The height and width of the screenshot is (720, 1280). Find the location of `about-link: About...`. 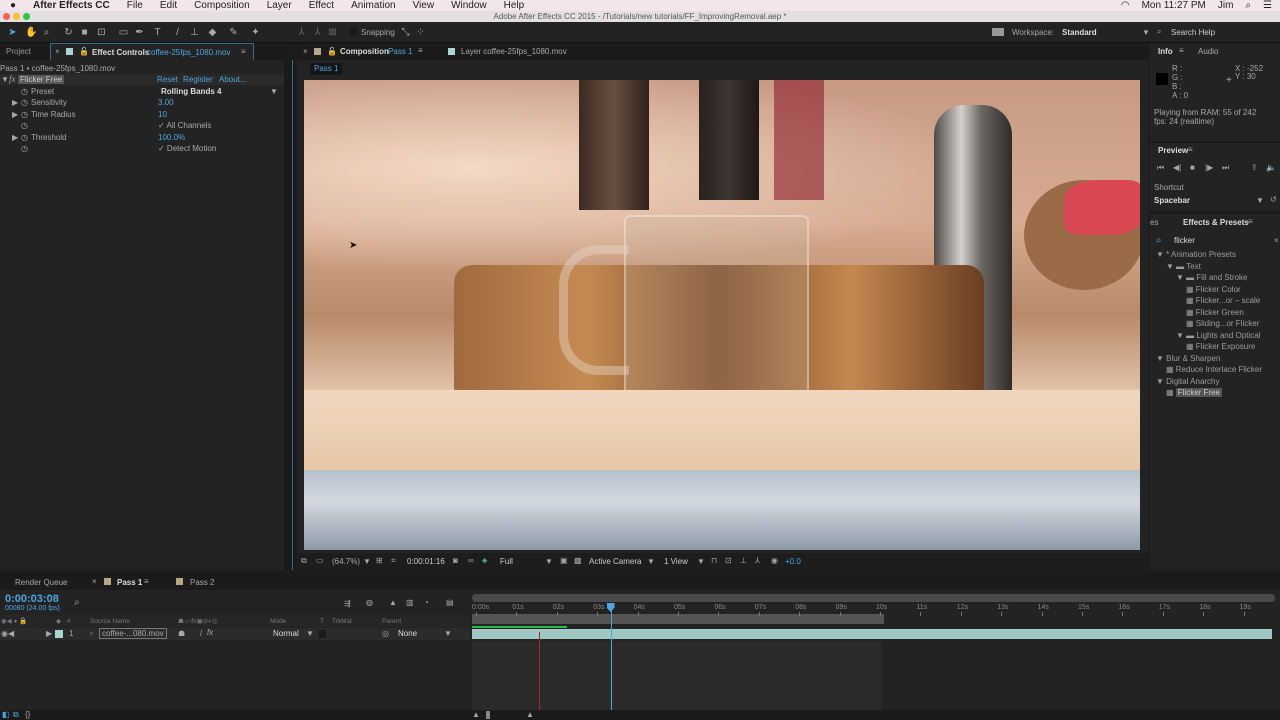

about-link: About... is located at coordinates (233, 79).